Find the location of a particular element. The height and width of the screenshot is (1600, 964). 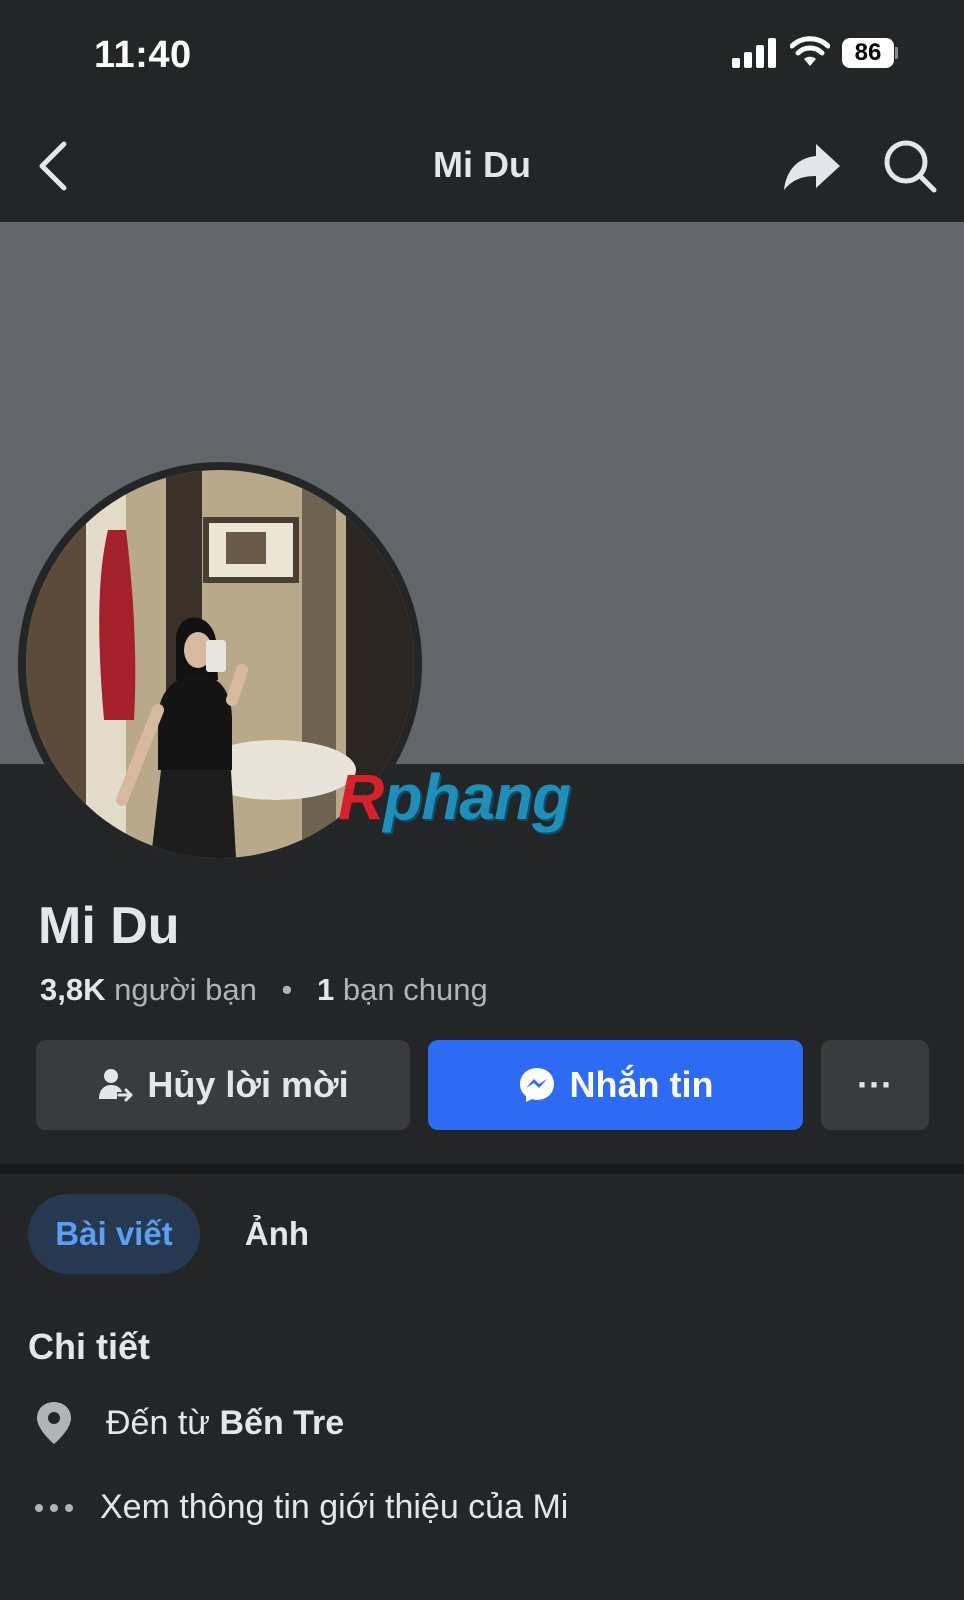

battery-nub is located at coordinates (896, 53).